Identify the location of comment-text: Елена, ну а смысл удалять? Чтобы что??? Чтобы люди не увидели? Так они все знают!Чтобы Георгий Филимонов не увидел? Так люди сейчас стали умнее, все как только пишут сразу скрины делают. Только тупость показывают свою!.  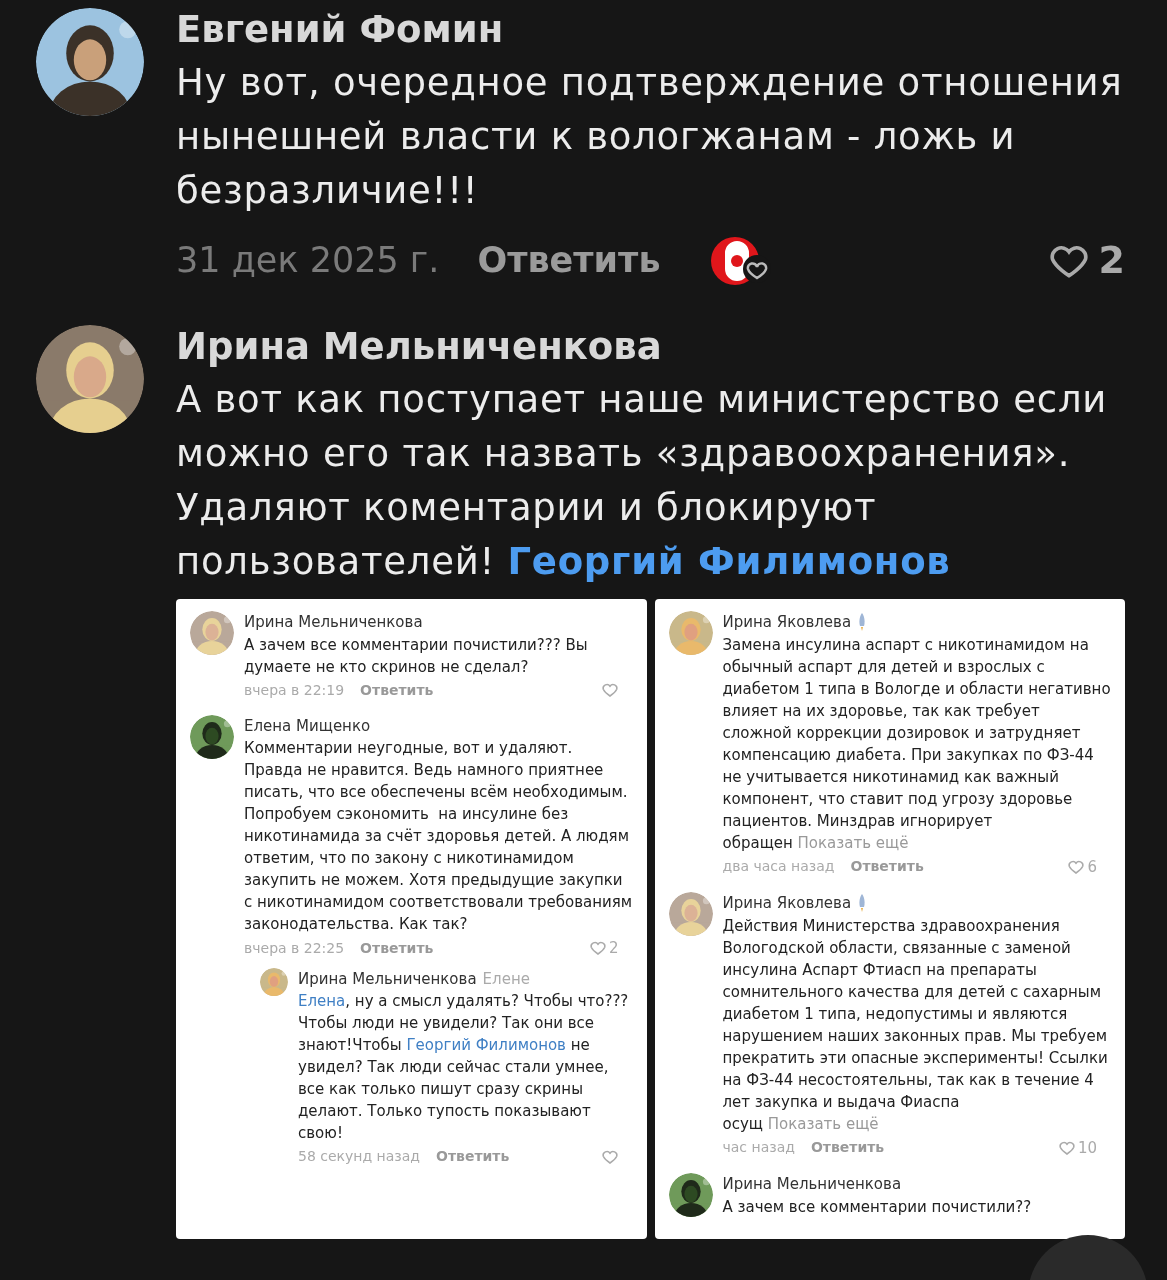
(464, 1067).